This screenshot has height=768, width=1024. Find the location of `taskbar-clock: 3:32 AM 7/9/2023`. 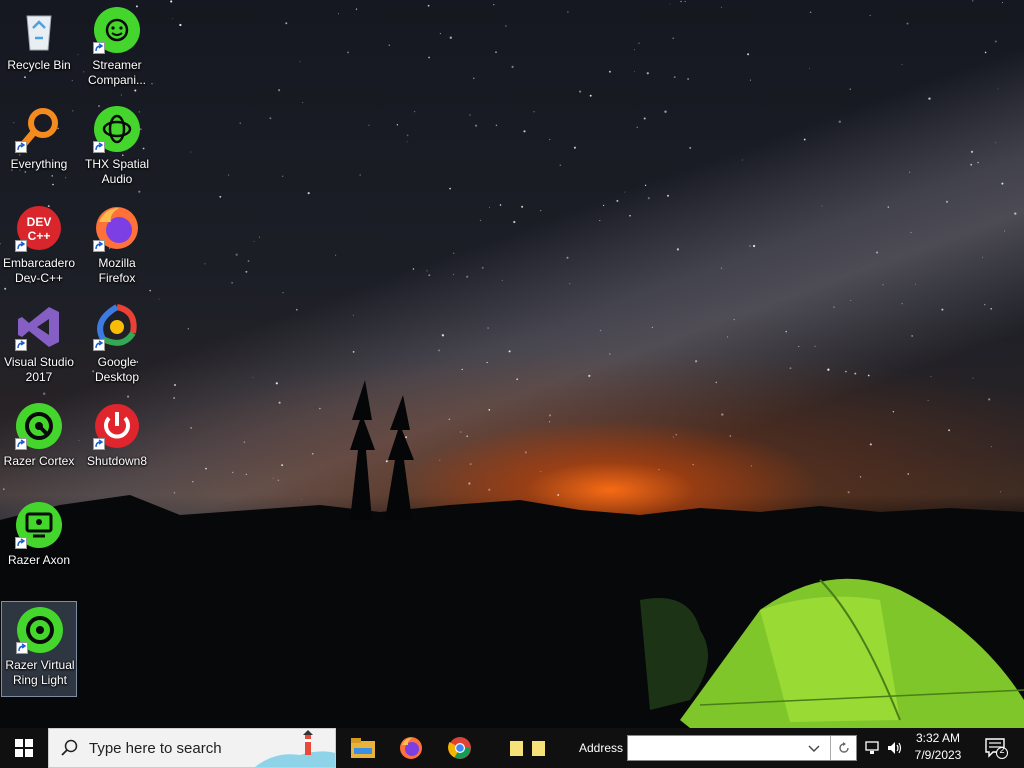

taskbar-clock: 3:32 AM 7/9/2023 is located at coordinates (938, 747).